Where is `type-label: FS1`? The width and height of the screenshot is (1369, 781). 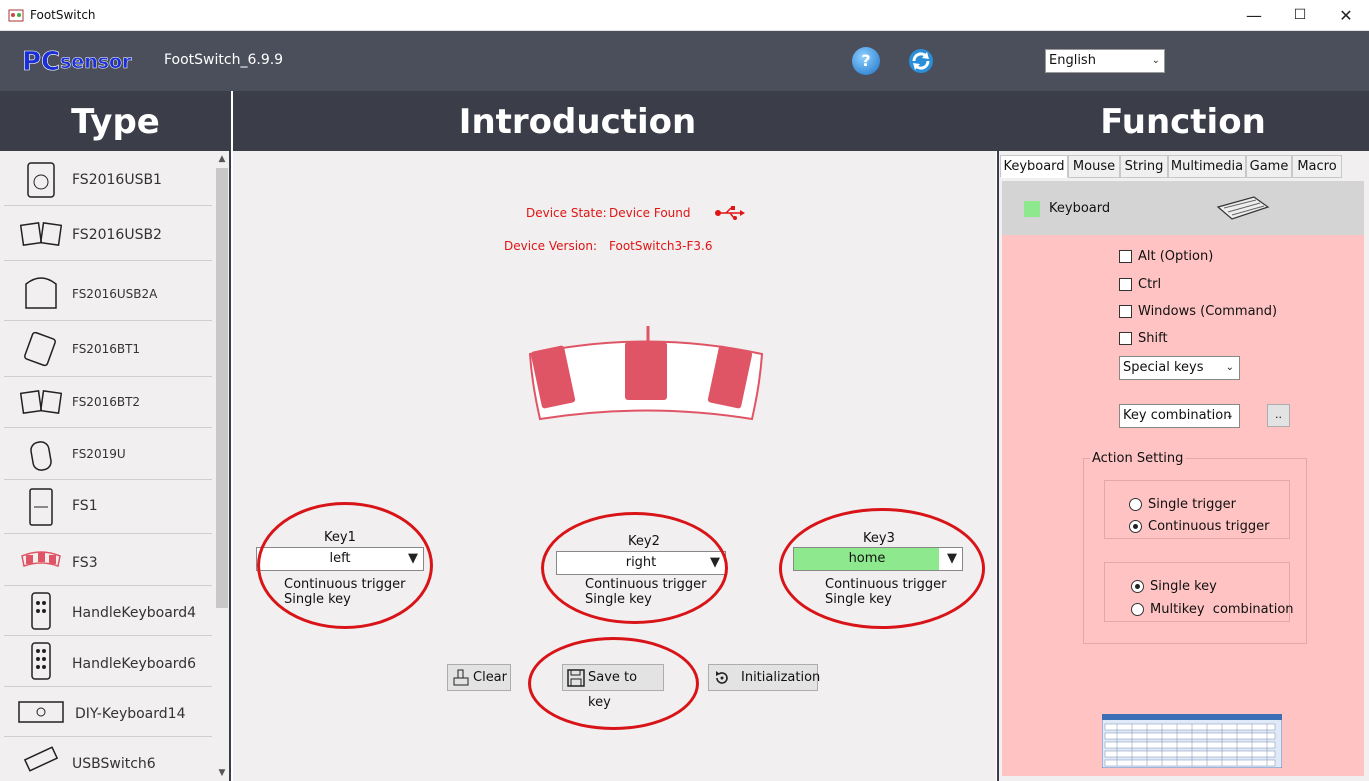
type-label: FS1 is located at coordinates (85, 506).